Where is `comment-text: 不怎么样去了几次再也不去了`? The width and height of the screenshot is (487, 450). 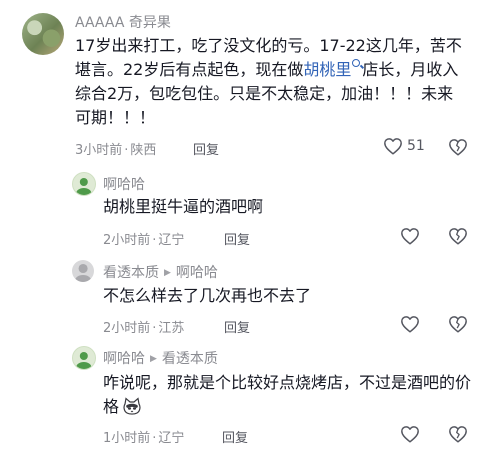 comment-text: 不怎么样去了几次再也不去了 is located at coordinates (207, 295).